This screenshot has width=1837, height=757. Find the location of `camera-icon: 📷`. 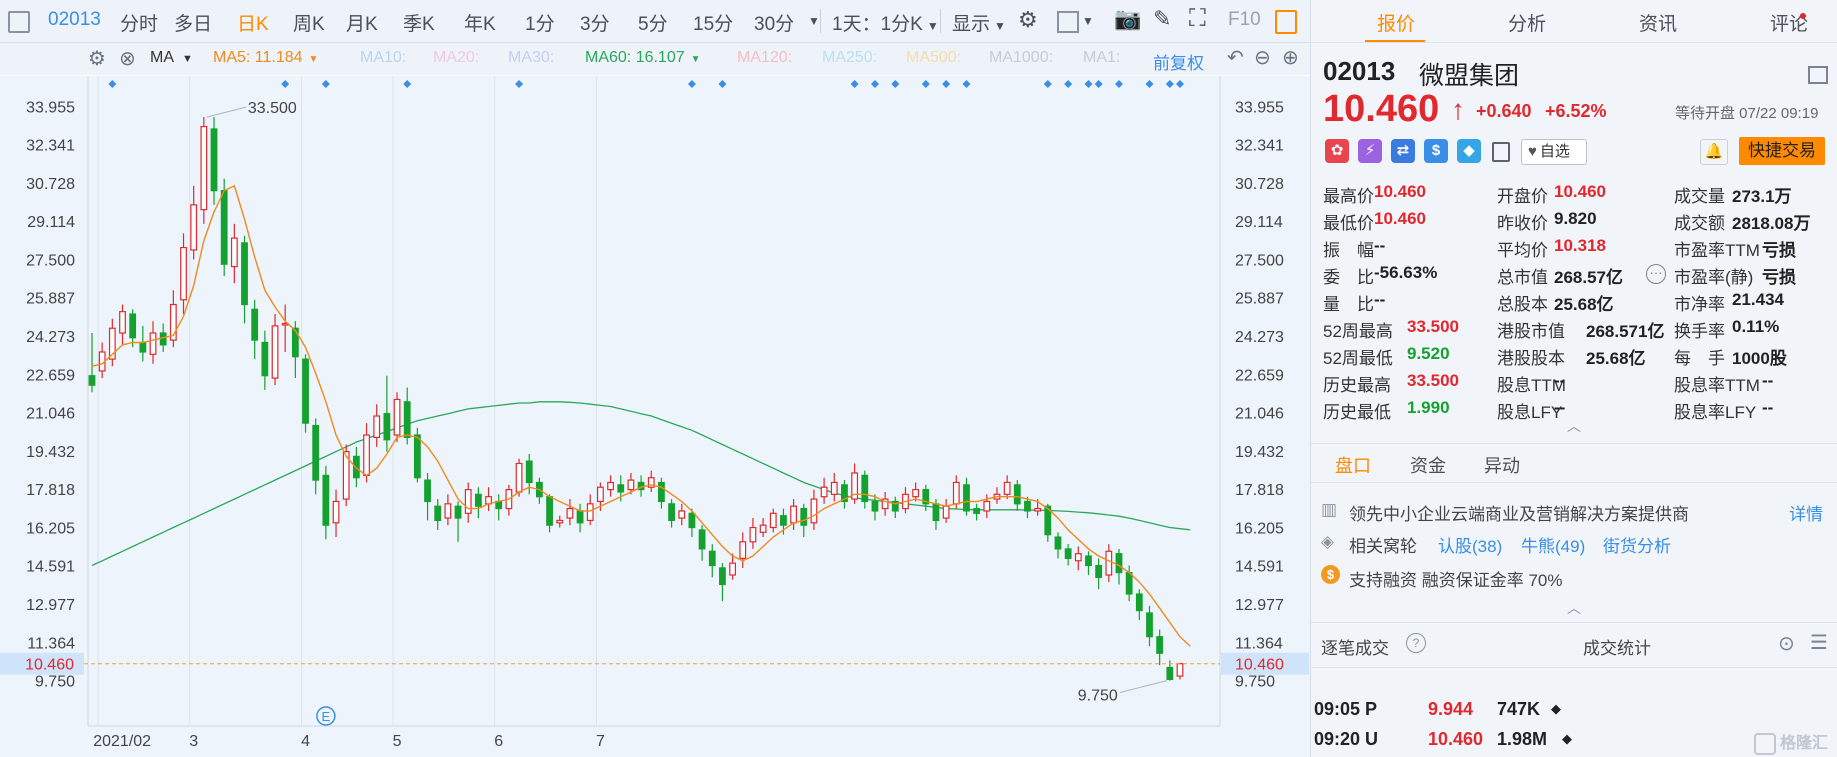

camera-icon: 📷 is located at coordinates (1127, 19).